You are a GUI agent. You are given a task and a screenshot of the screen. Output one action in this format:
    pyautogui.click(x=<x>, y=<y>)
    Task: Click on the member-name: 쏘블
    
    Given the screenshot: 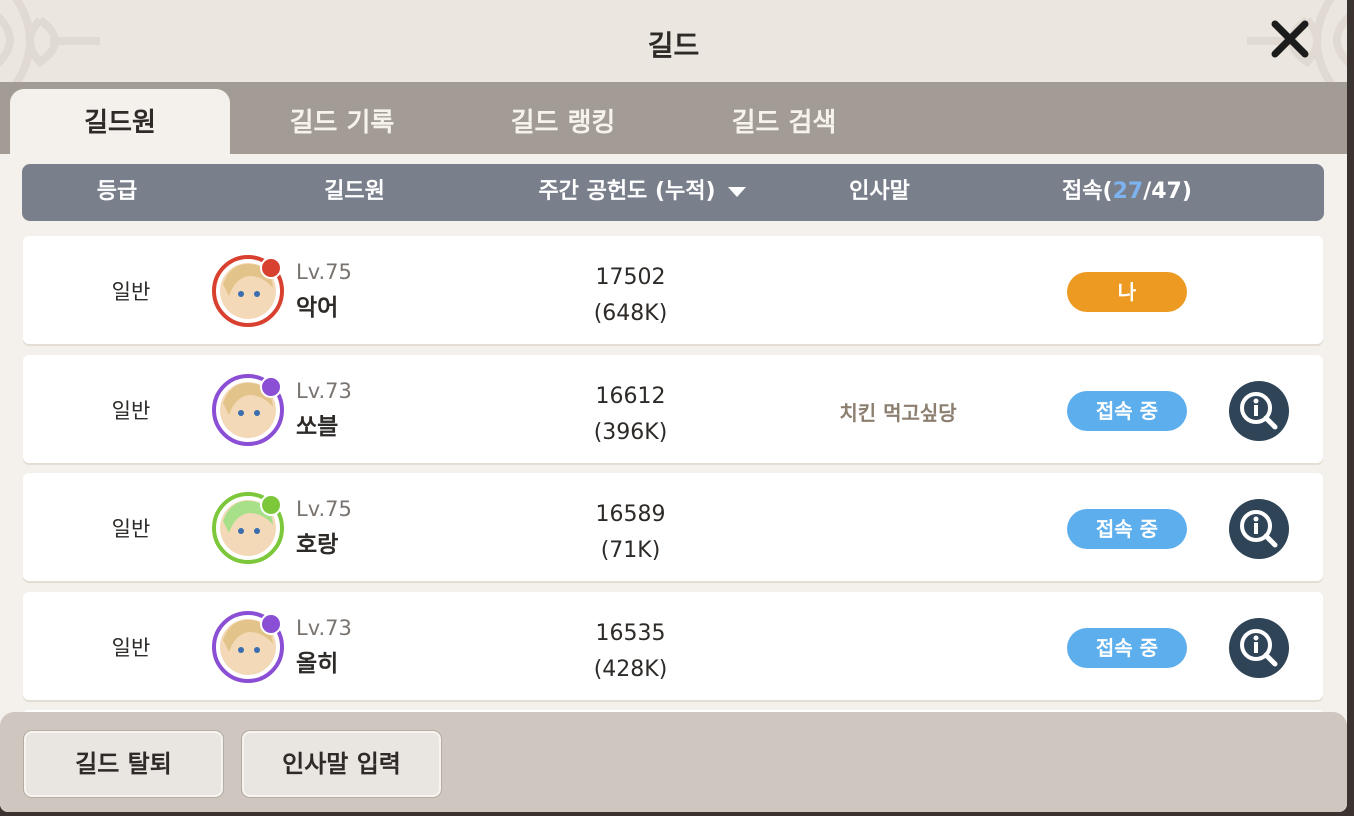 What is the action you would take?
    pyautogui.click(x=317, y=427)
    